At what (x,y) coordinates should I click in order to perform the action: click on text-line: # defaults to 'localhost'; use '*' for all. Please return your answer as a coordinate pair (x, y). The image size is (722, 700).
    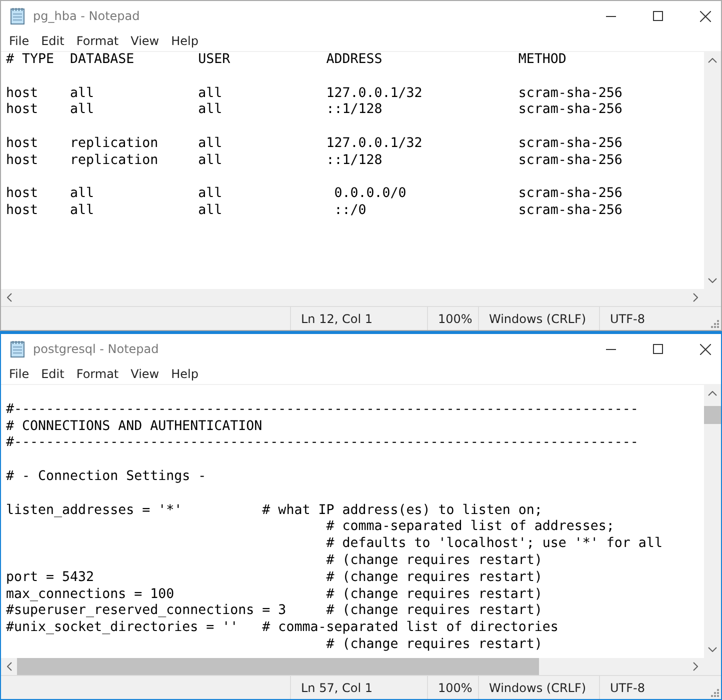
    Looking at the image, I should click on (494, 544).